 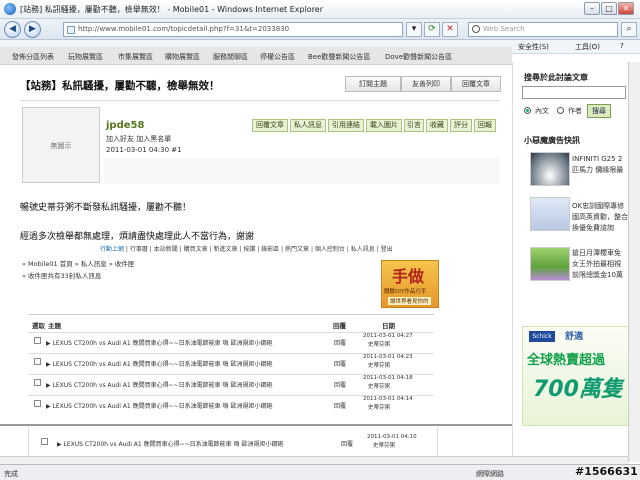 I want to click on back-icon: ◀, so click(x=12, y=29).